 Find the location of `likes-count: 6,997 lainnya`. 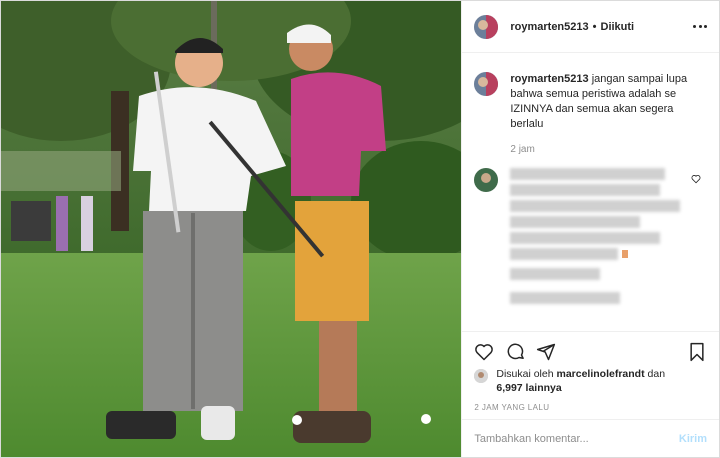

likes-count: 6,997 lainnya is located at coordinates (528, 388).